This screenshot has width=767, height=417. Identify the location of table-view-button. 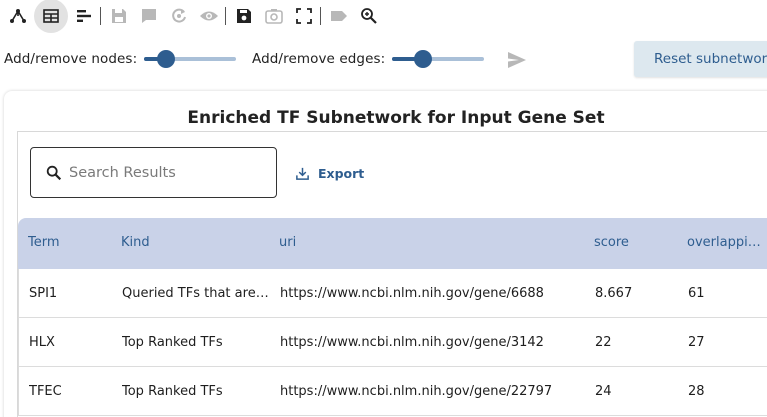
(51, 16).